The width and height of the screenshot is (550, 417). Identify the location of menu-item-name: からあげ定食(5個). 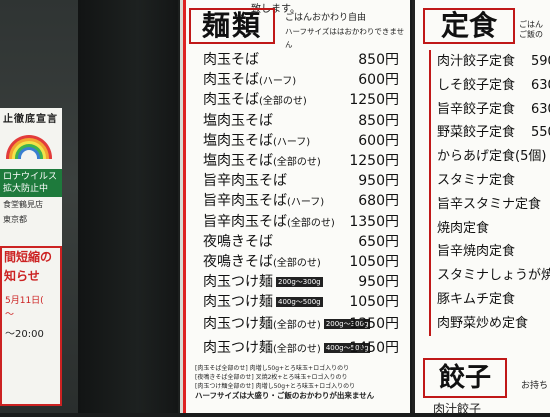
(492, 157).